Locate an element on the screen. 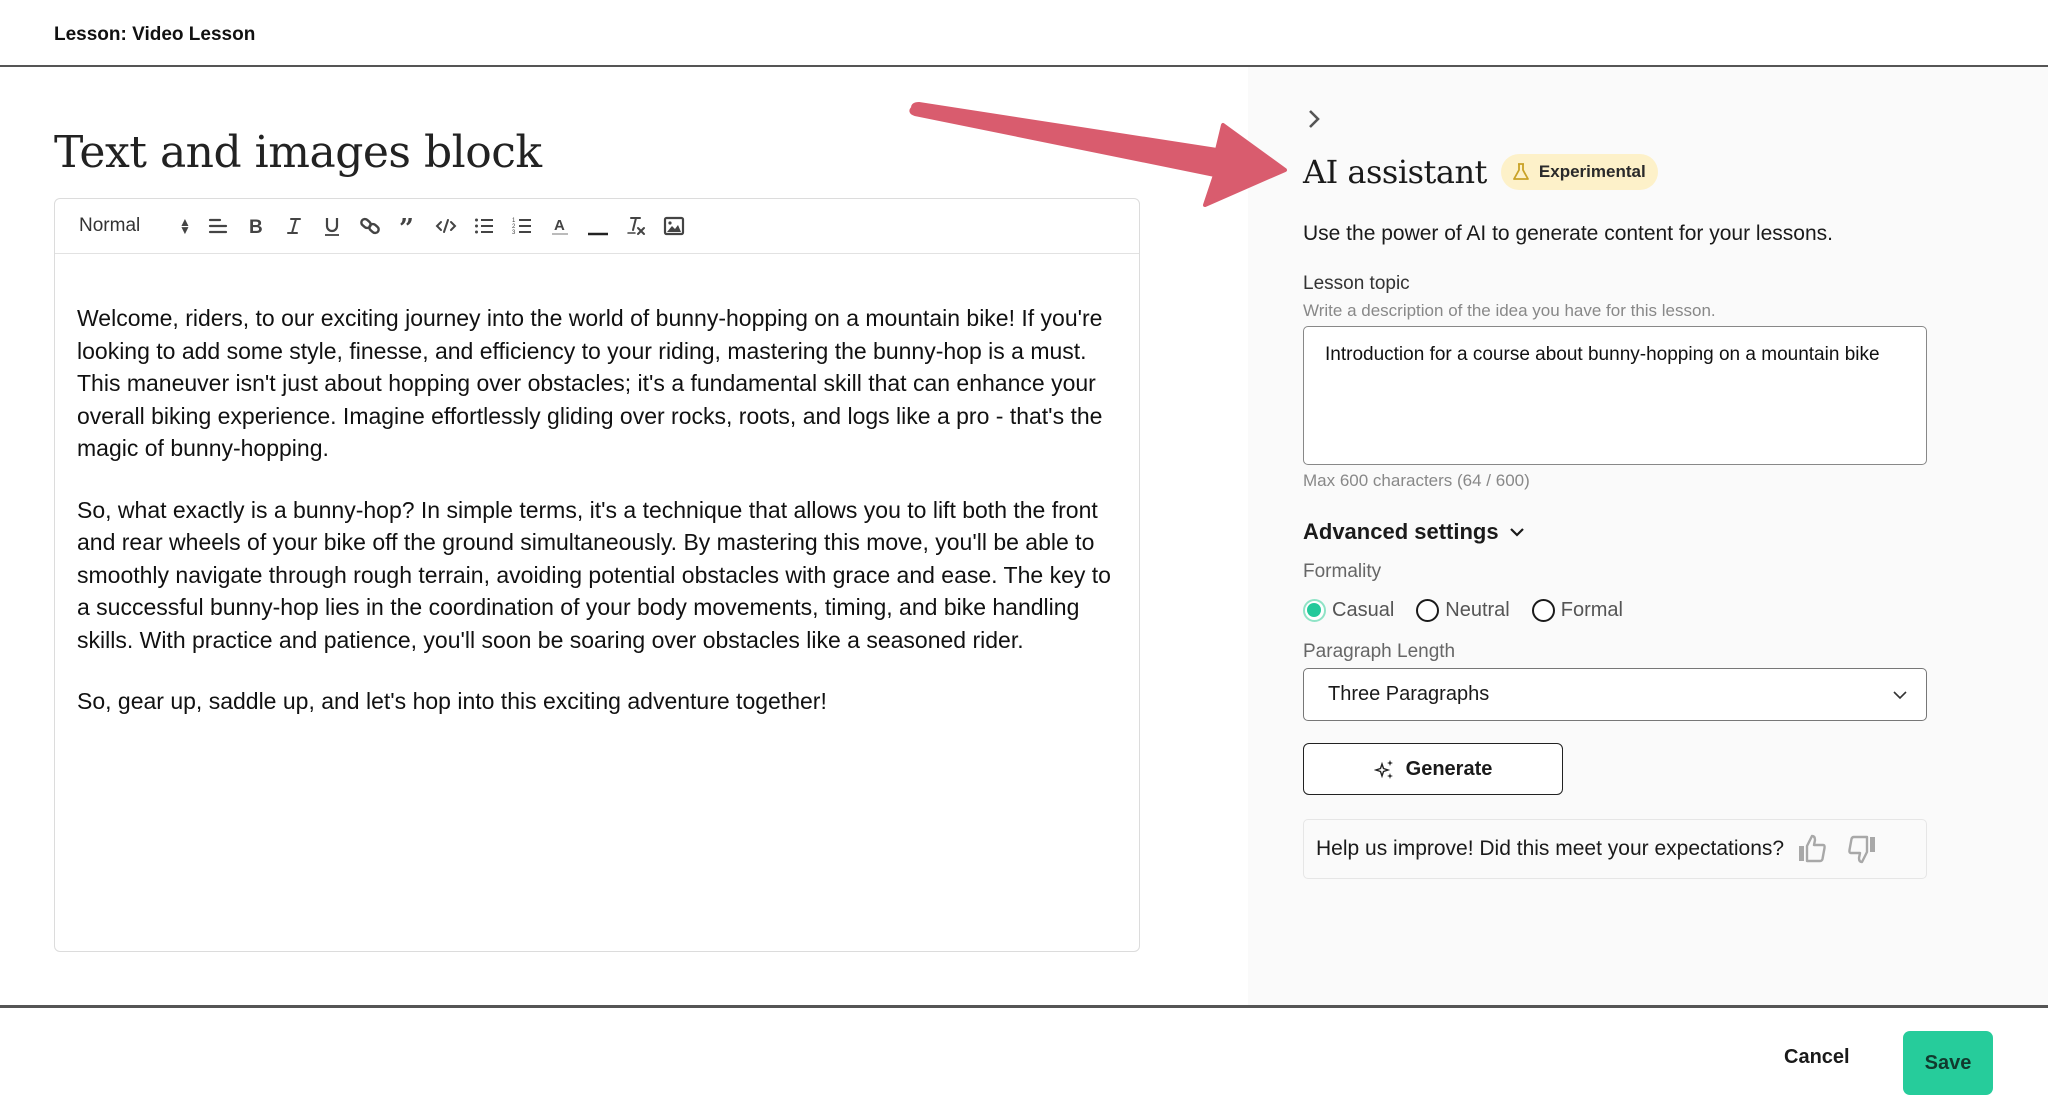 The height and width of the screenshot is (1116, 2048). image-button is located at coordinates (674, 226).